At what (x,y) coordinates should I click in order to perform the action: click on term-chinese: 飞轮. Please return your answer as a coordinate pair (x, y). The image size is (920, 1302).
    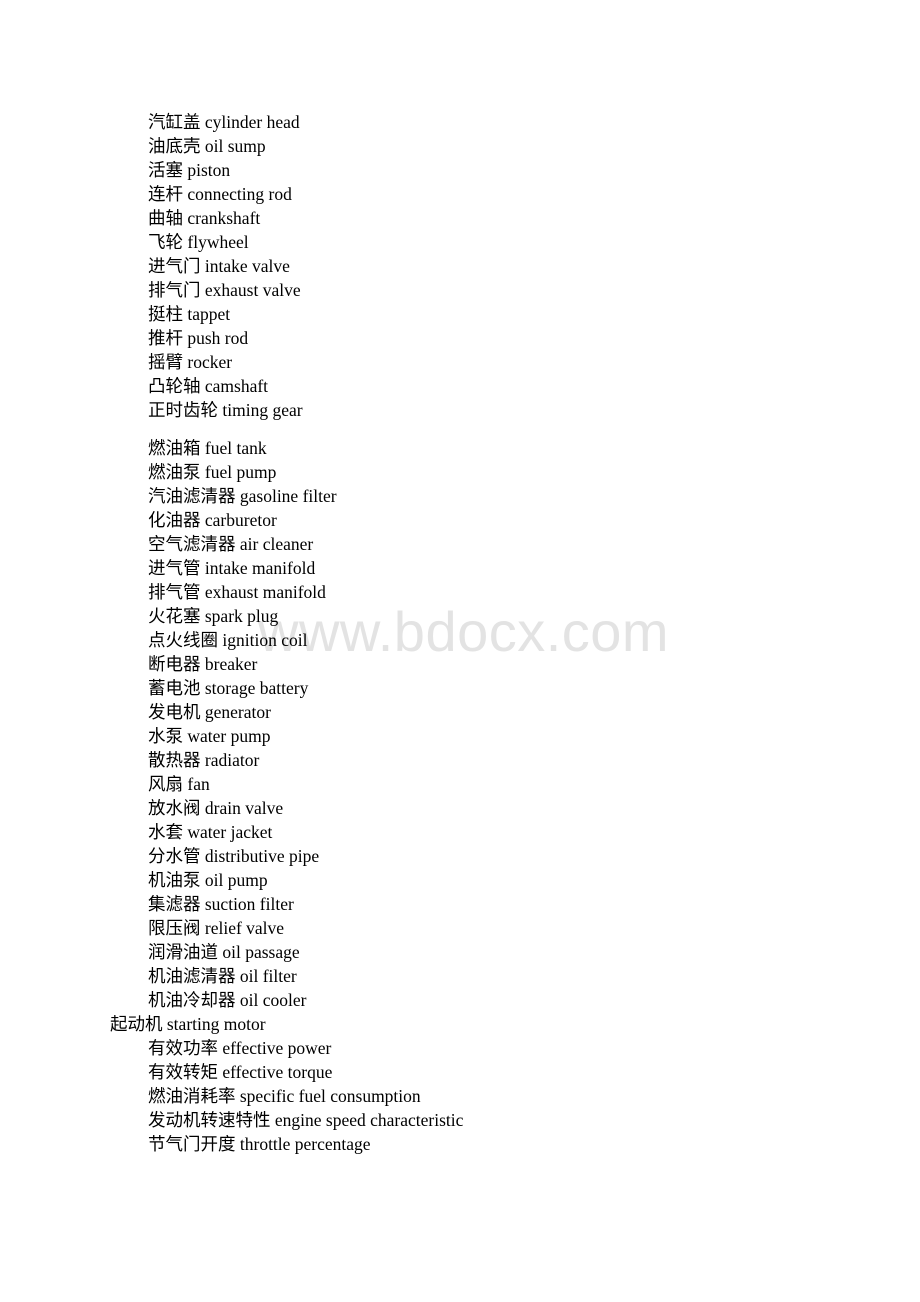
    Looking at the image, I should click on (165, 242).